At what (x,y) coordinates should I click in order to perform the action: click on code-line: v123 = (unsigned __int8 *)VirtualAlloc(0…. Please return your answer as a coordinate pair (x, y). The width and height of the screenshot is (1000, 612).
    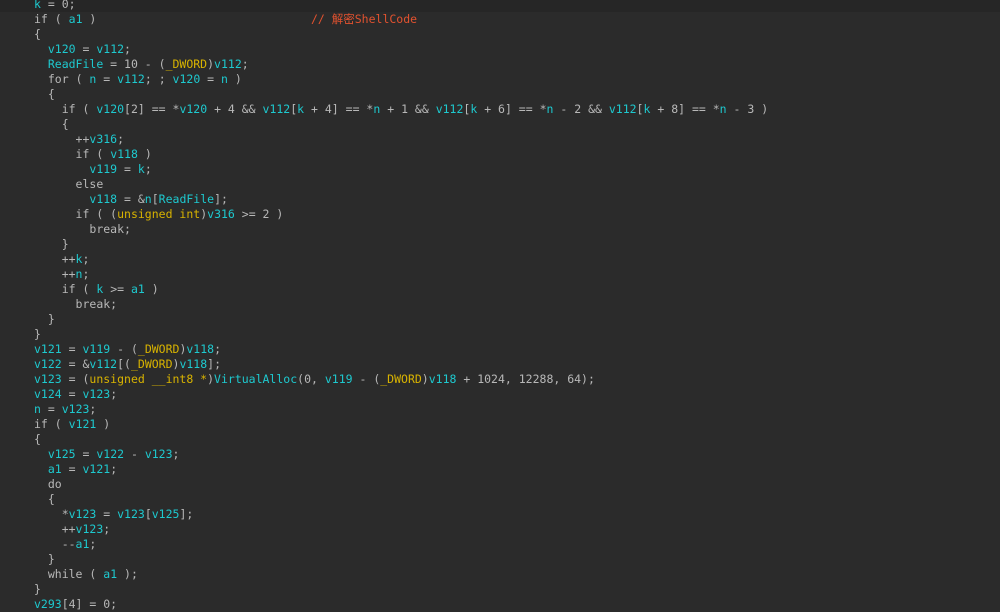
    Looking at the image, I should click on (517, 379).